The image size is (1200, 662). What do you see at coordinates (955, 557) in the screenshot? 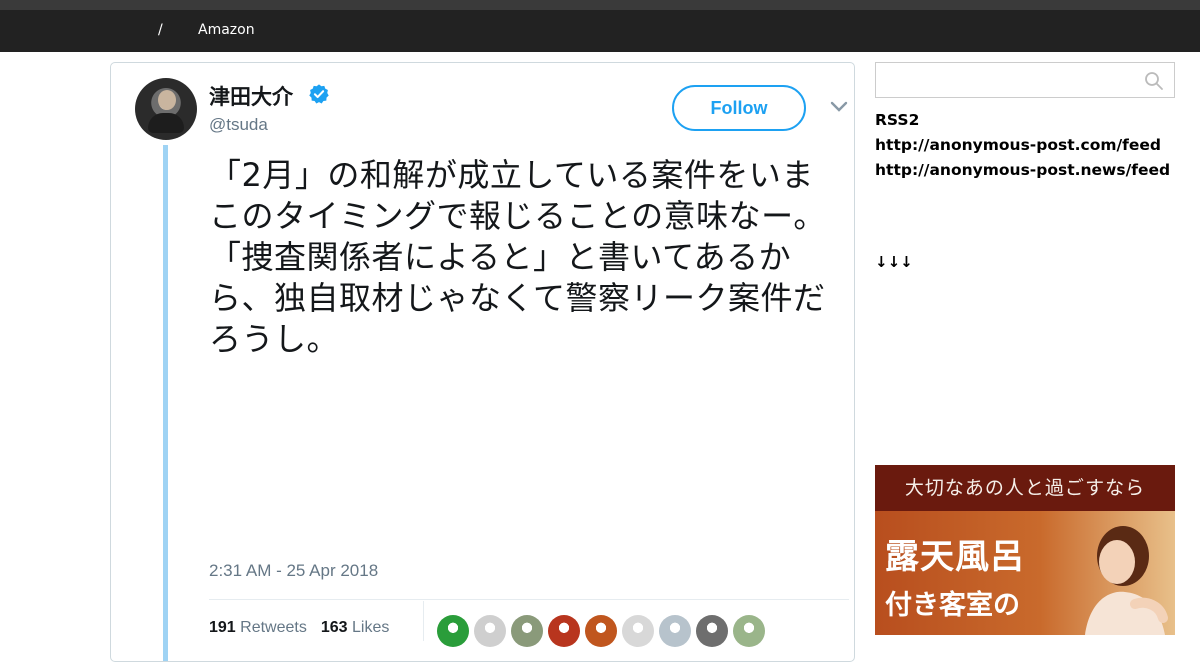
I see `ad-headline: 露天風呂` at bounding box center [955, 557].